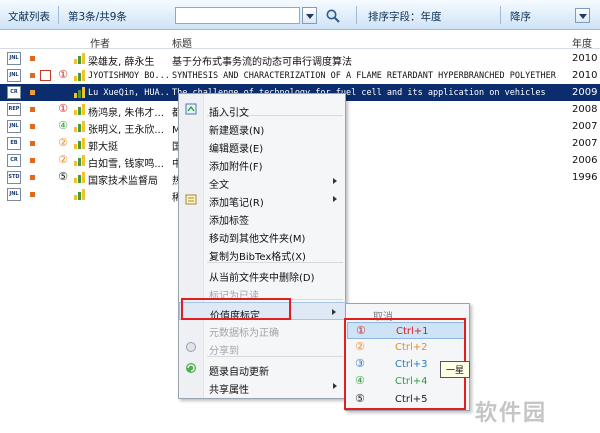  Describe the element at coordinates (45, 75) in the screenshot. I see `pdf-attachment-icon` at that location.